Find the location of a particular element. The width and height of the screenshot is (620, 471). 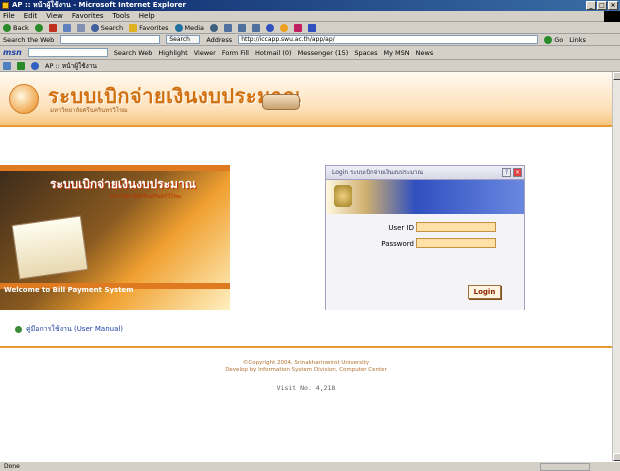

edit-icon is located at coordinates (256, 27).